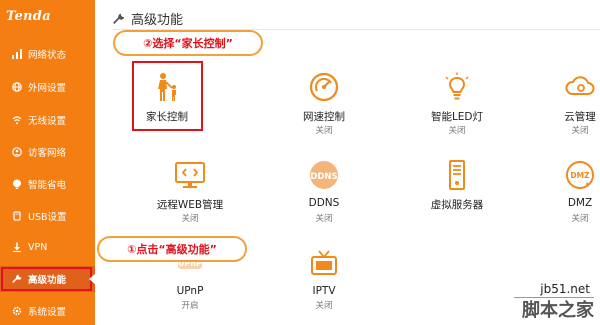 The height and width of the screenshot is (325, 600). Describe the element at coordinates (558, 310) in the screenshot. I see `watermark-name: 脚本之家` at that location.